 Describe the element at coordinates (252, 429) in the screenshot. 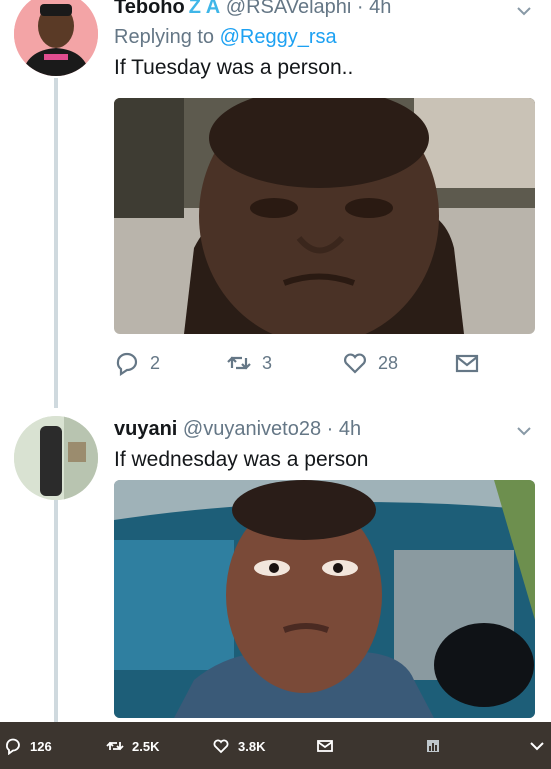

I see `handle: @vuyaniveto28` at that location.